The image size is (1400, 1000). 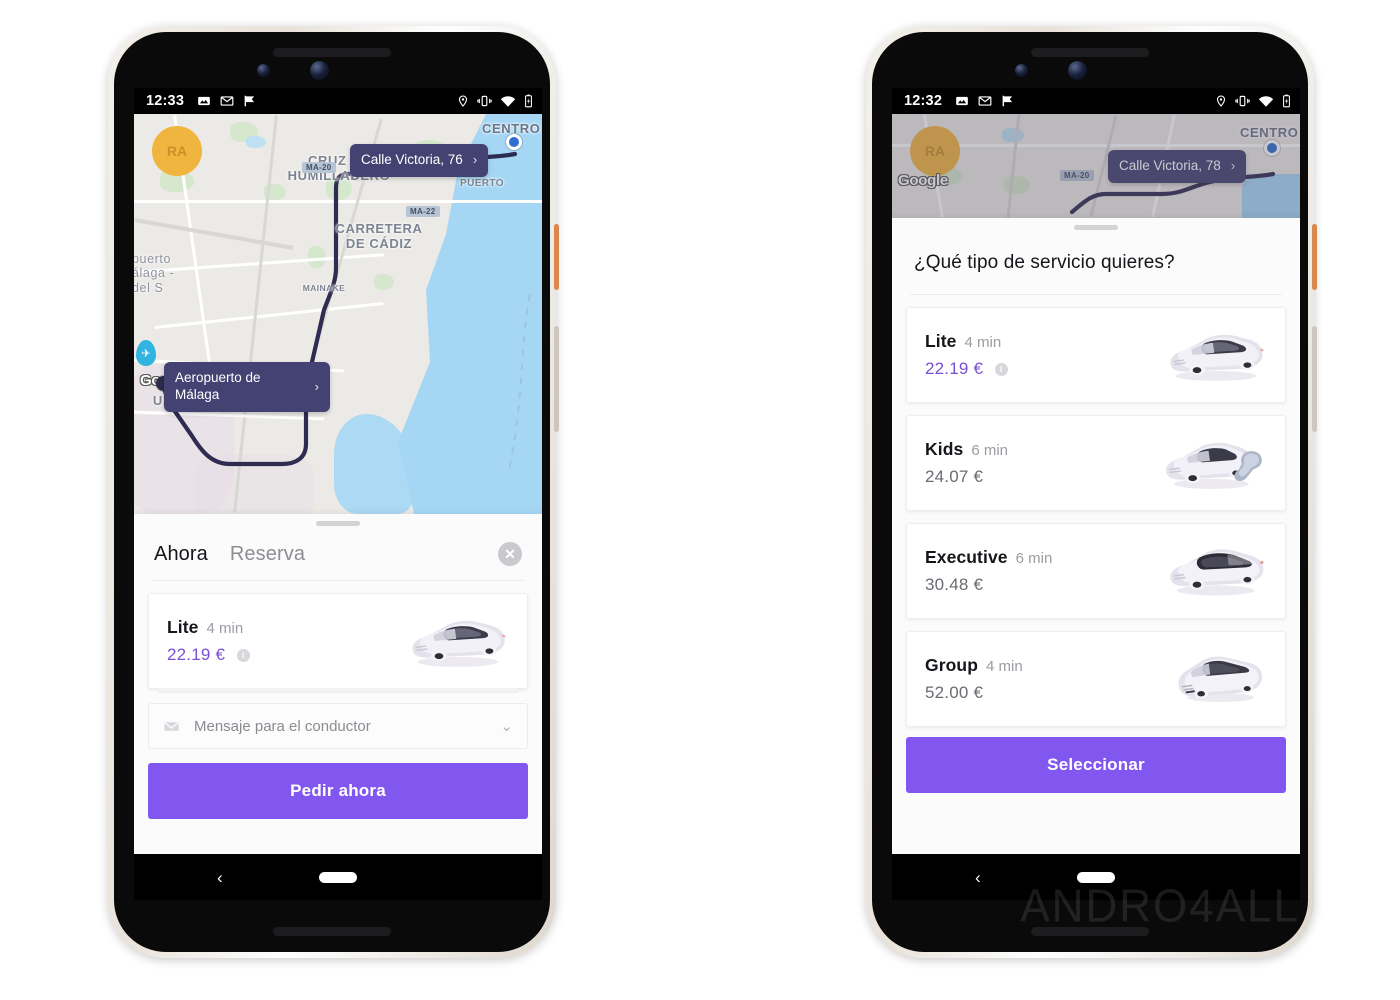 I want to click on selected-service-card-wrap: Lite 4 min 22.19 € i, so click(x=338, y=637).